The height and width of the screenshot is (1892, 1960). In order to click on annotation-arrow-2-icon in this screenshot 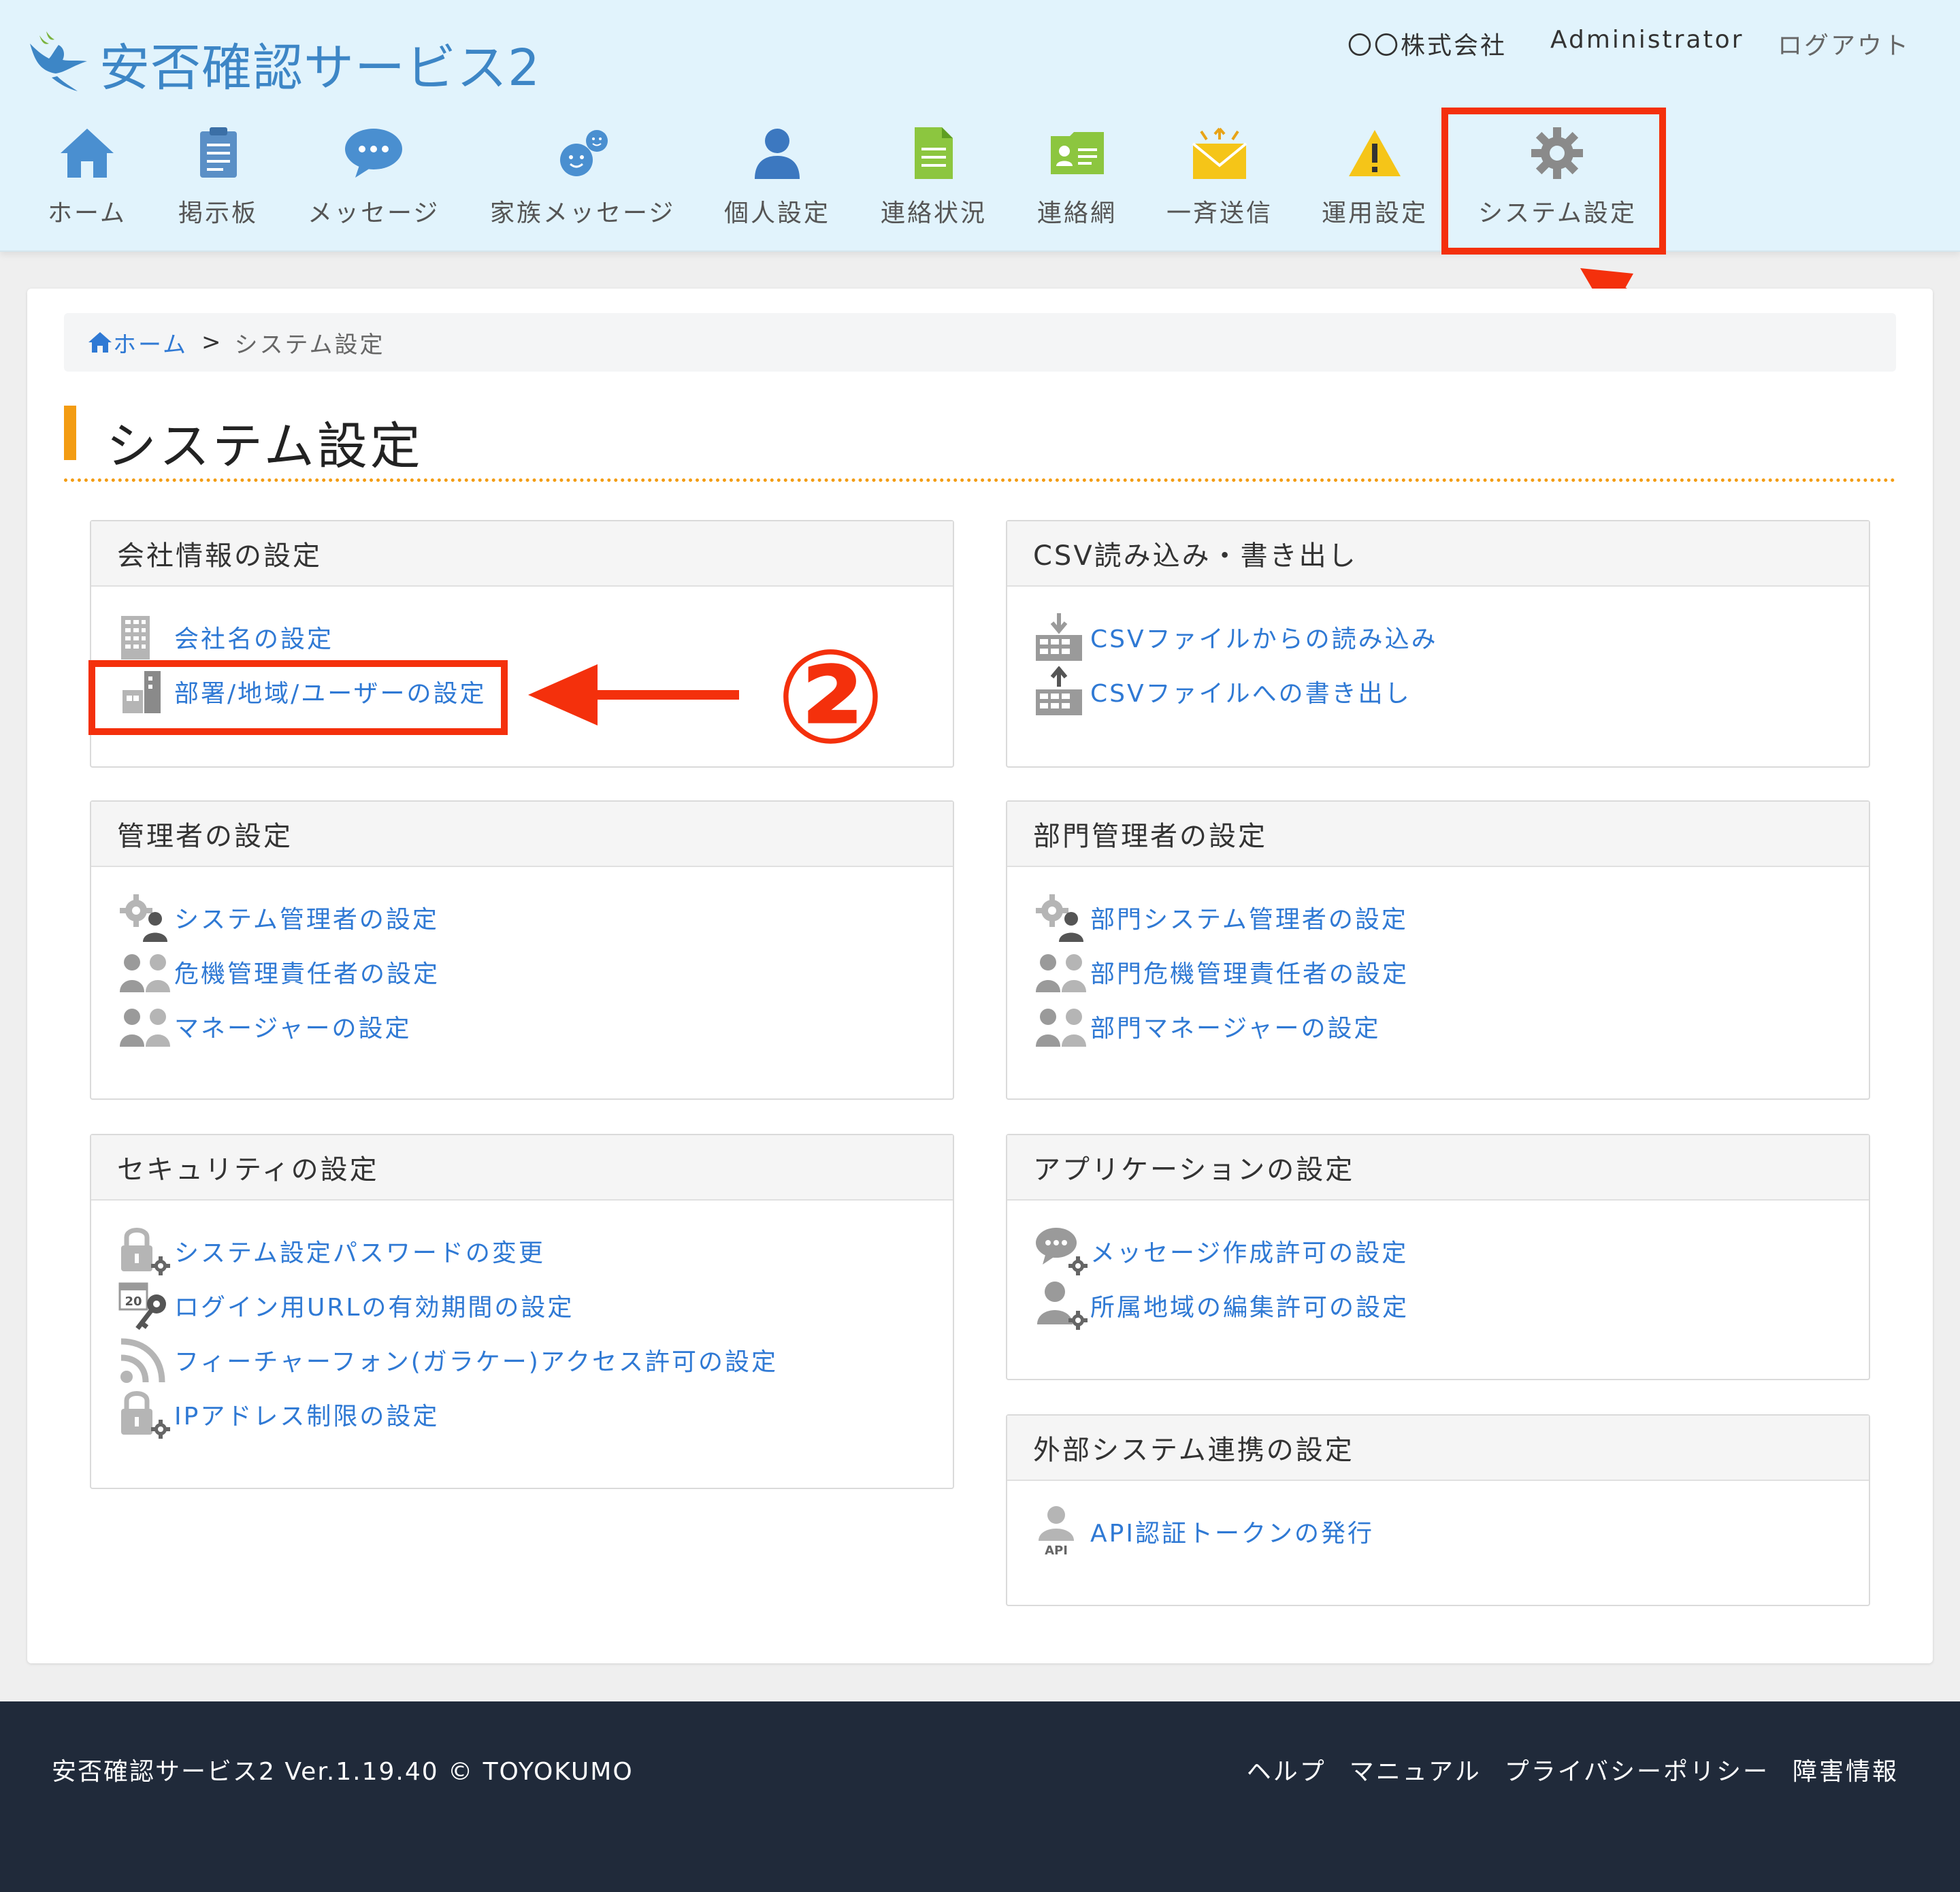, I will do `click(633, 694)`.